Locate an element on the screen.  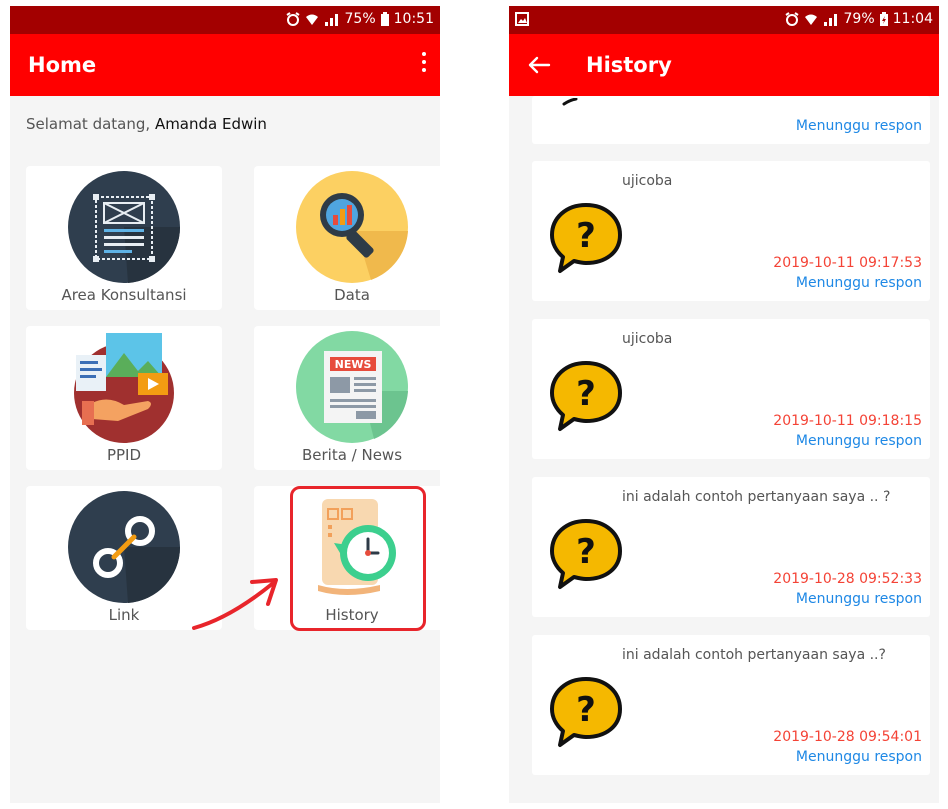
timestamp: 2019-10-11 09:18:15 is located at coordinates (847, 421).